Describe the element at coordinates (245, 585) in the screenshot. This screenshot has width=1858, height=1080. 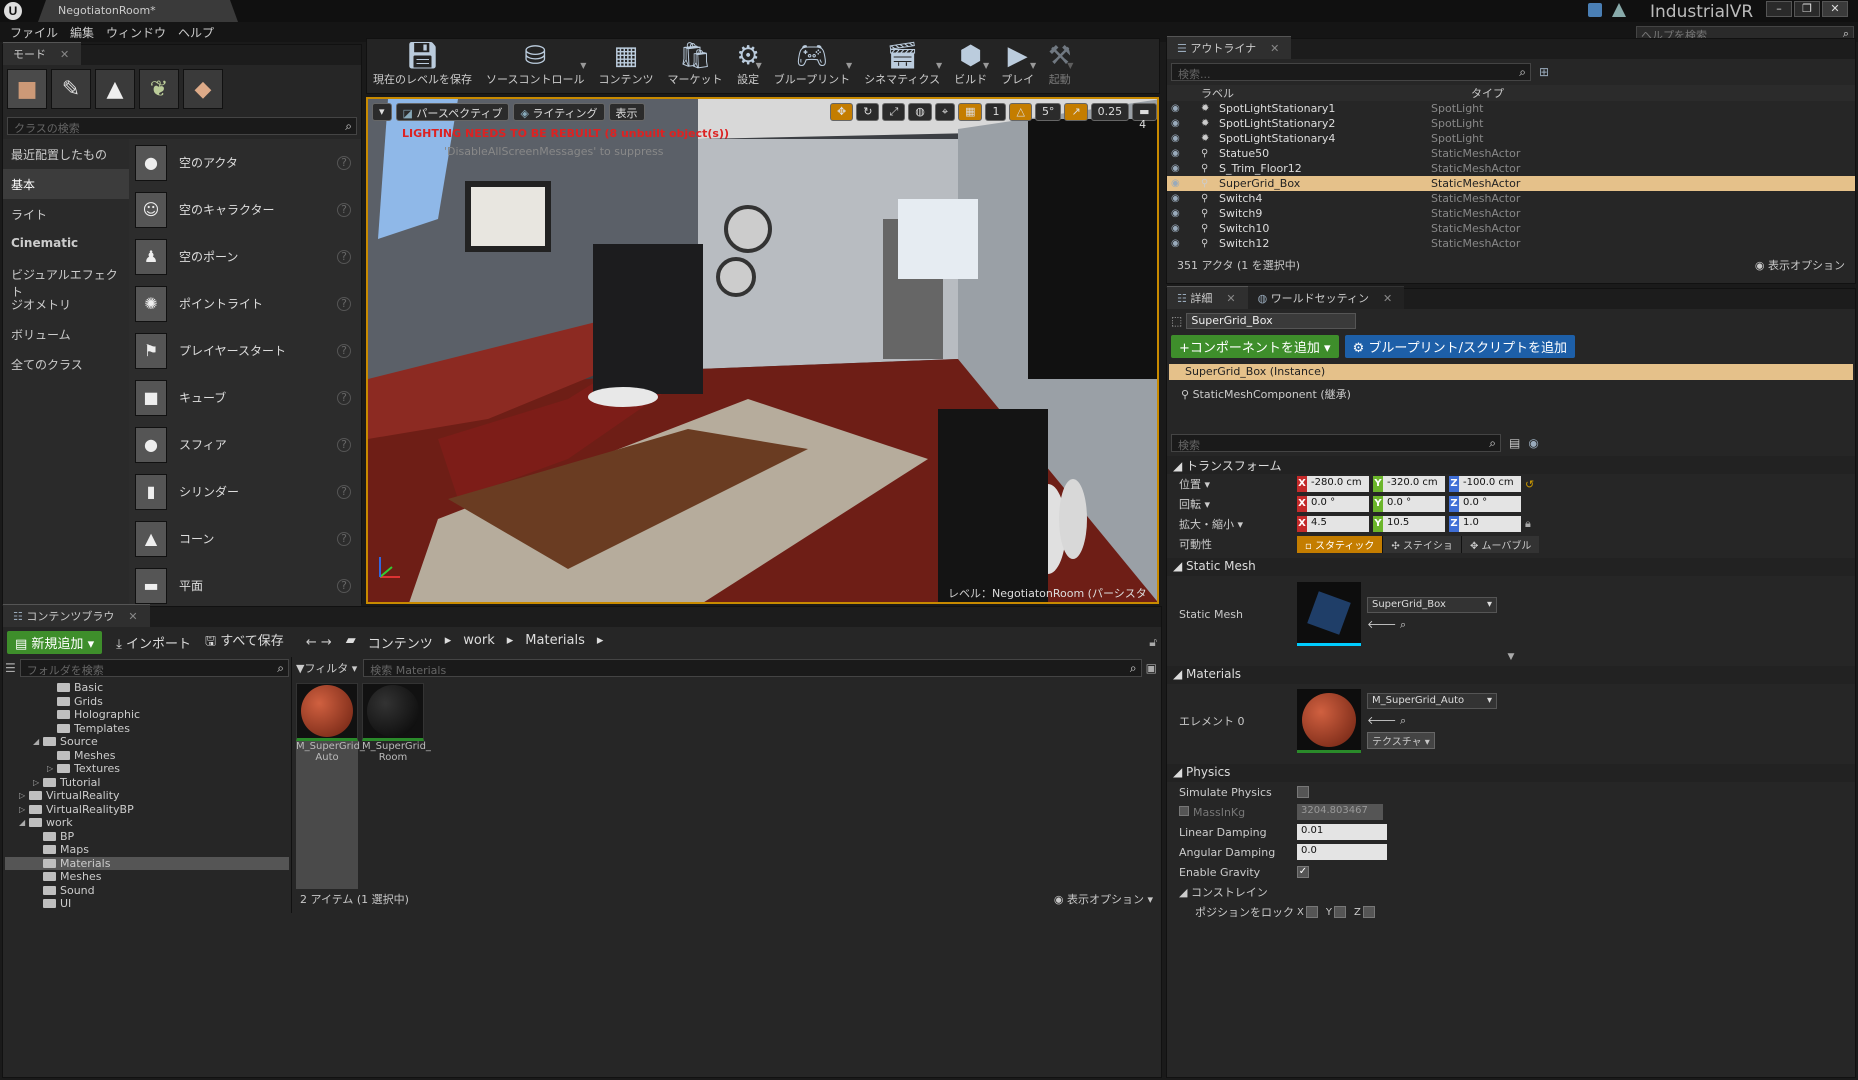
I see `actor-item: ▬ 平面?` at that location.